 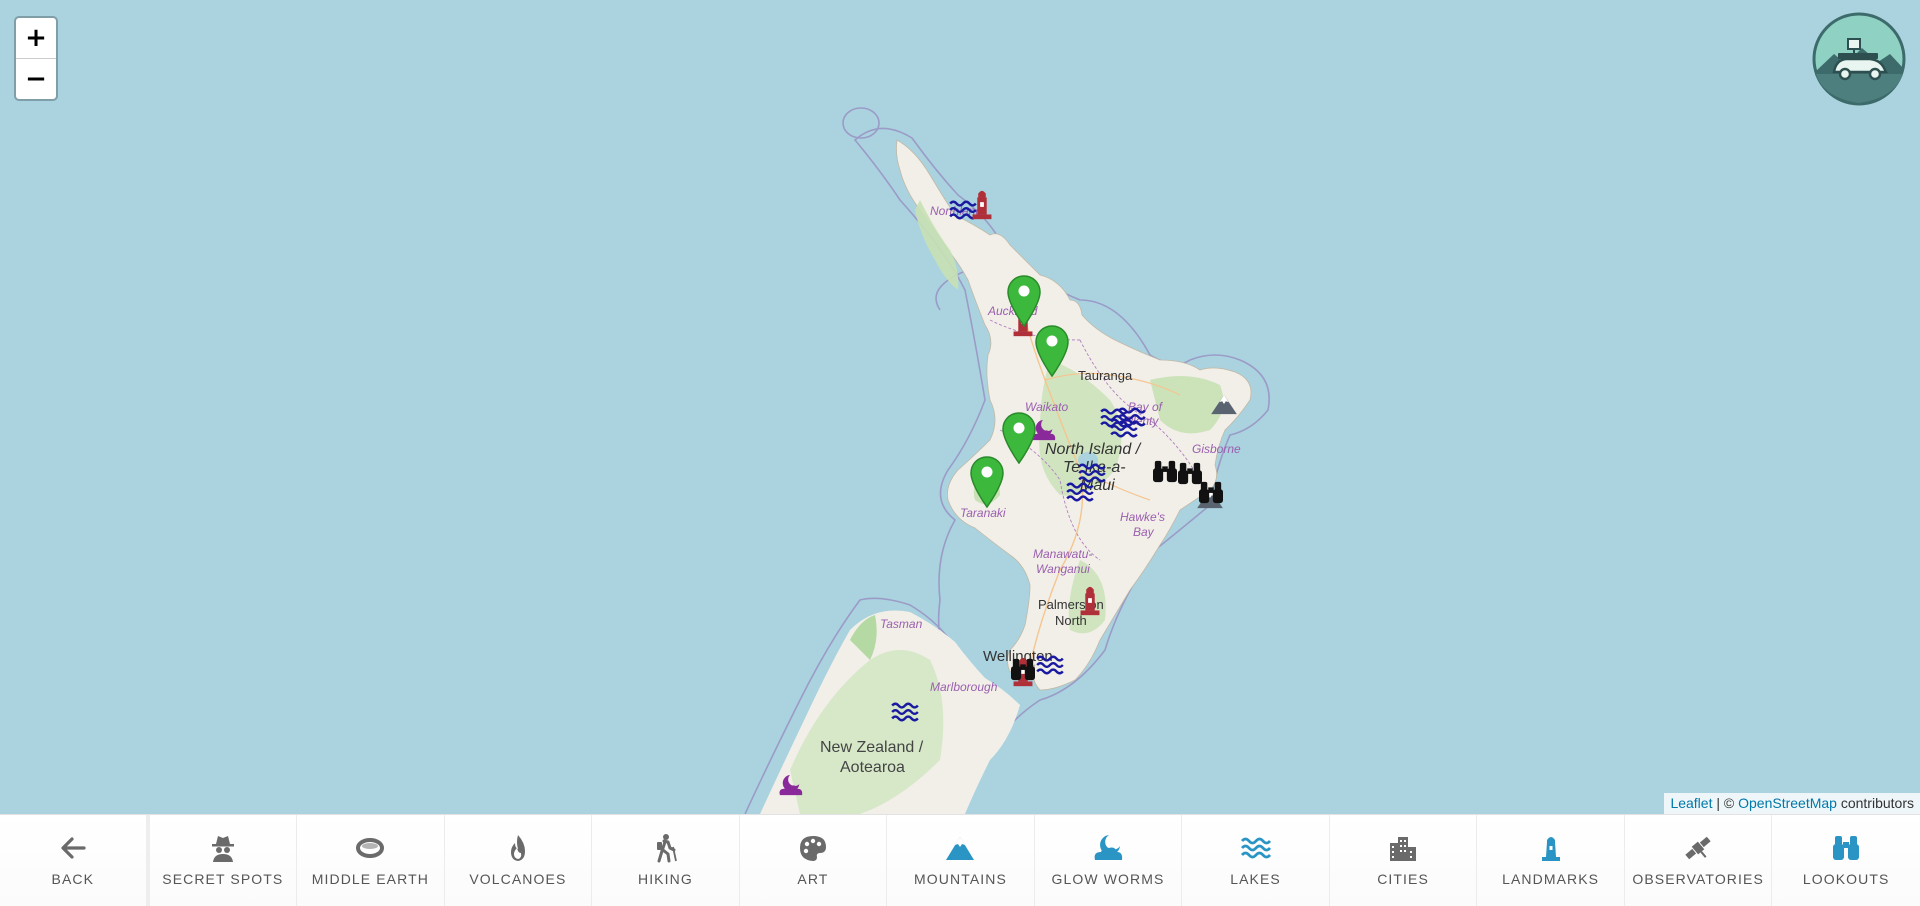 I want to click on label-new-zealand: New Zealand /, so click(x=872, y=747).